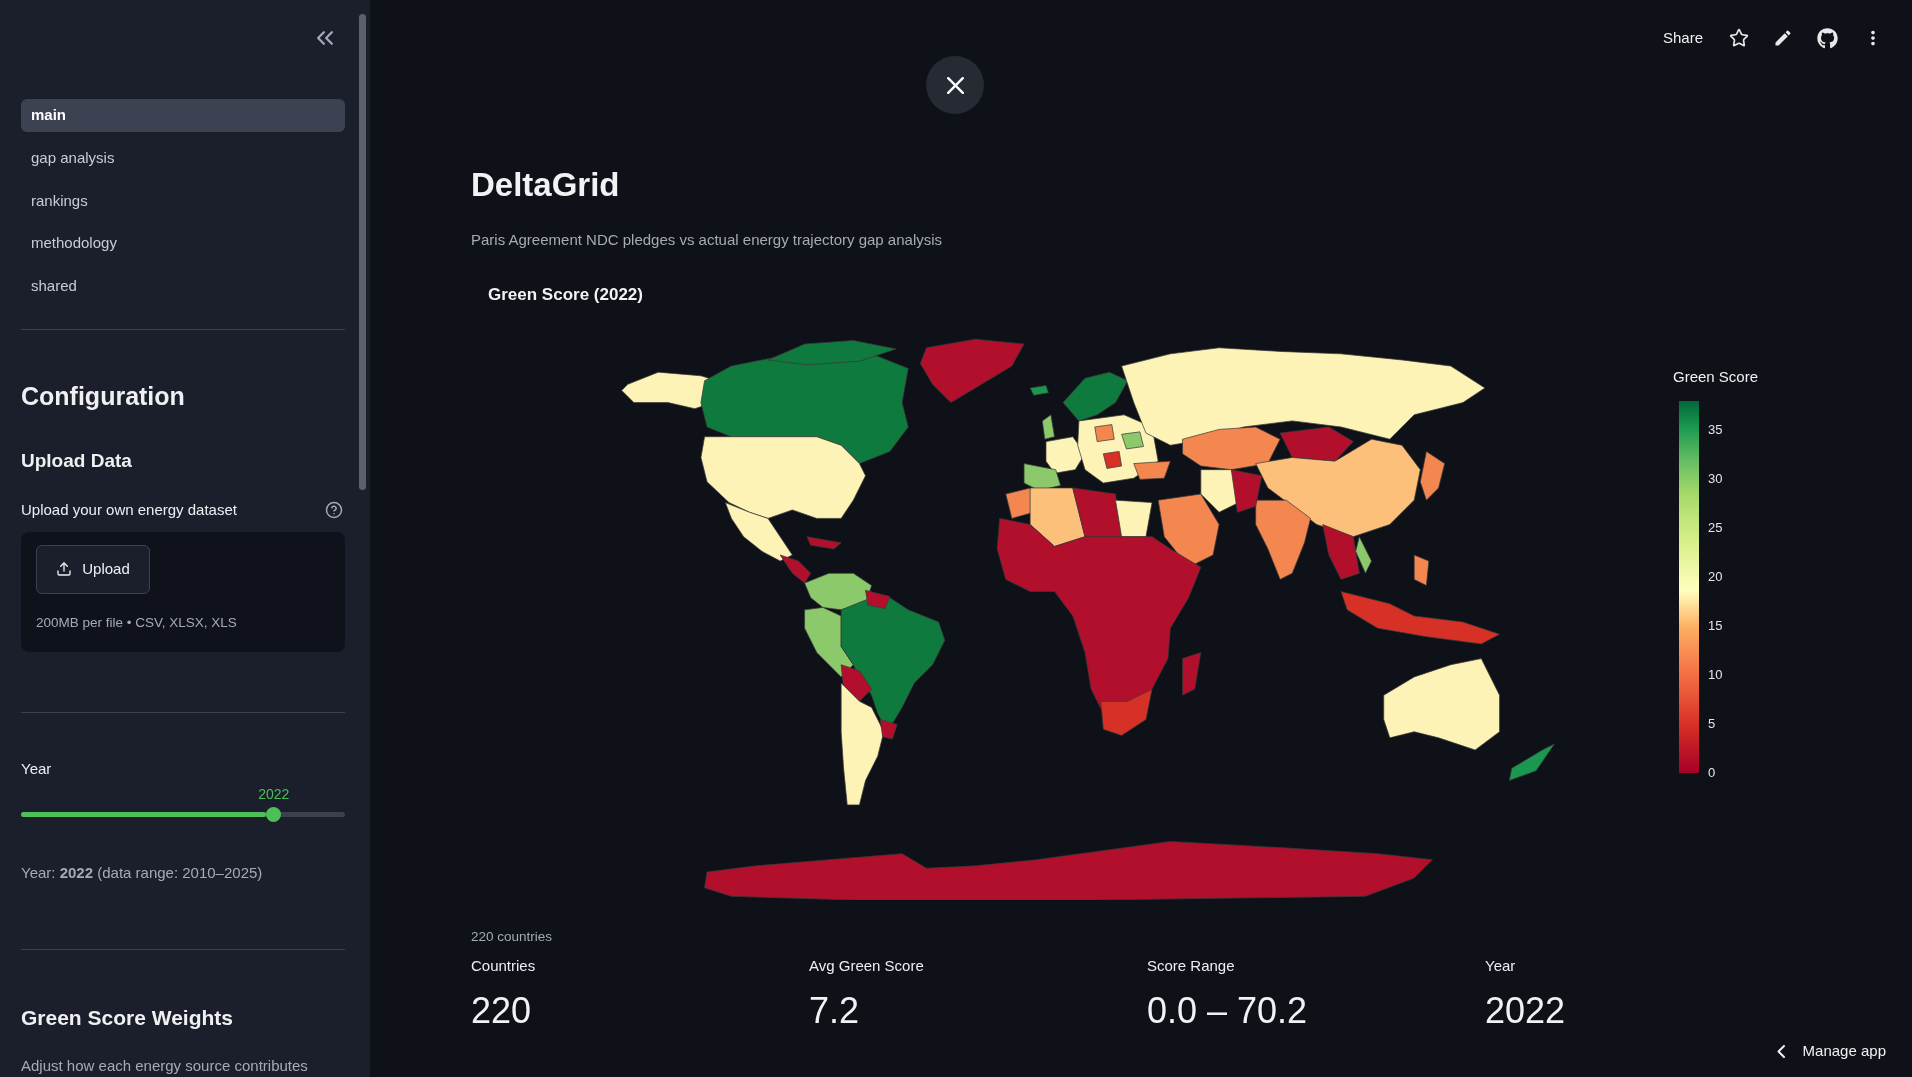  I want to click on slider-thumb, so click(274, 814).